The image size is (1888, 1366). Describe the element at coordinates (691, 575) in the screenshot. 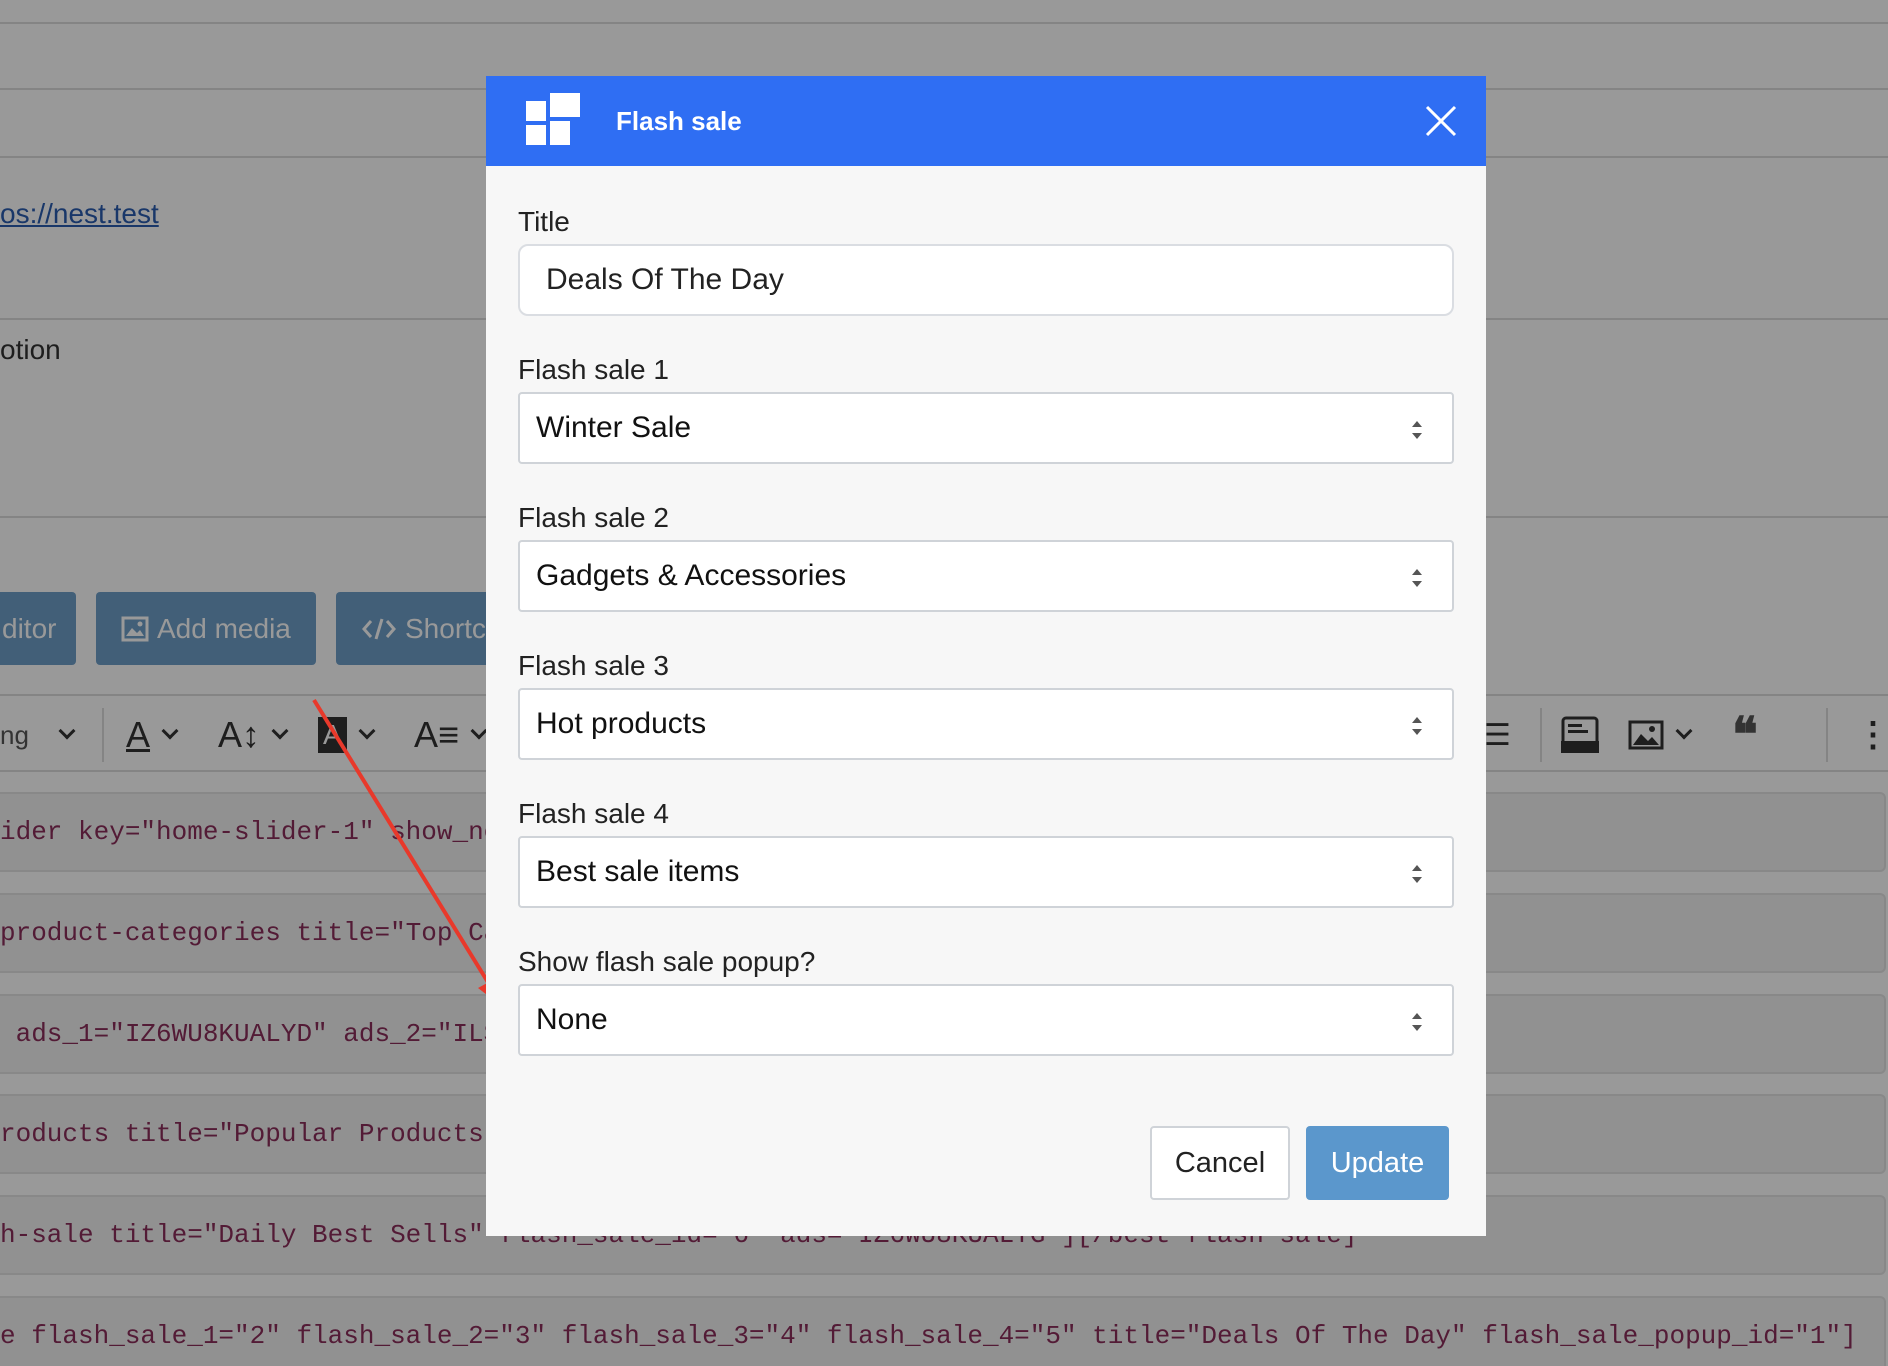

I see `flash-sale-2-value: Gadgets & Accessories` at that location.